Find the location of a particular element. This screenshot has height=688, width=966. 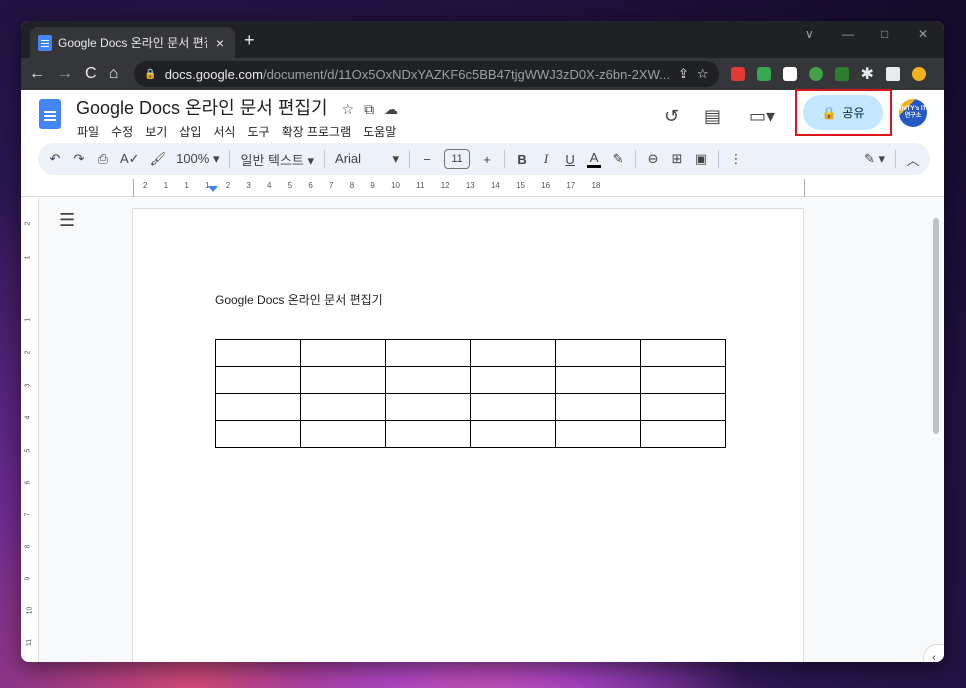

undo-icon: ↶ is located at coordinates (55, 159).